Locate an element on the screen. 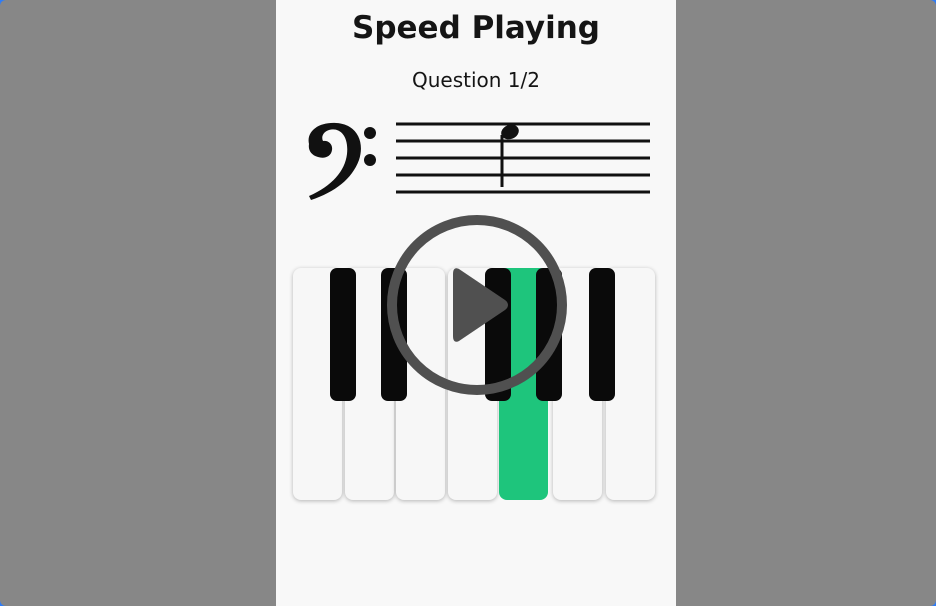 The image size is (936, 606). quarter-note-icon is located at coordinates (509, 155).